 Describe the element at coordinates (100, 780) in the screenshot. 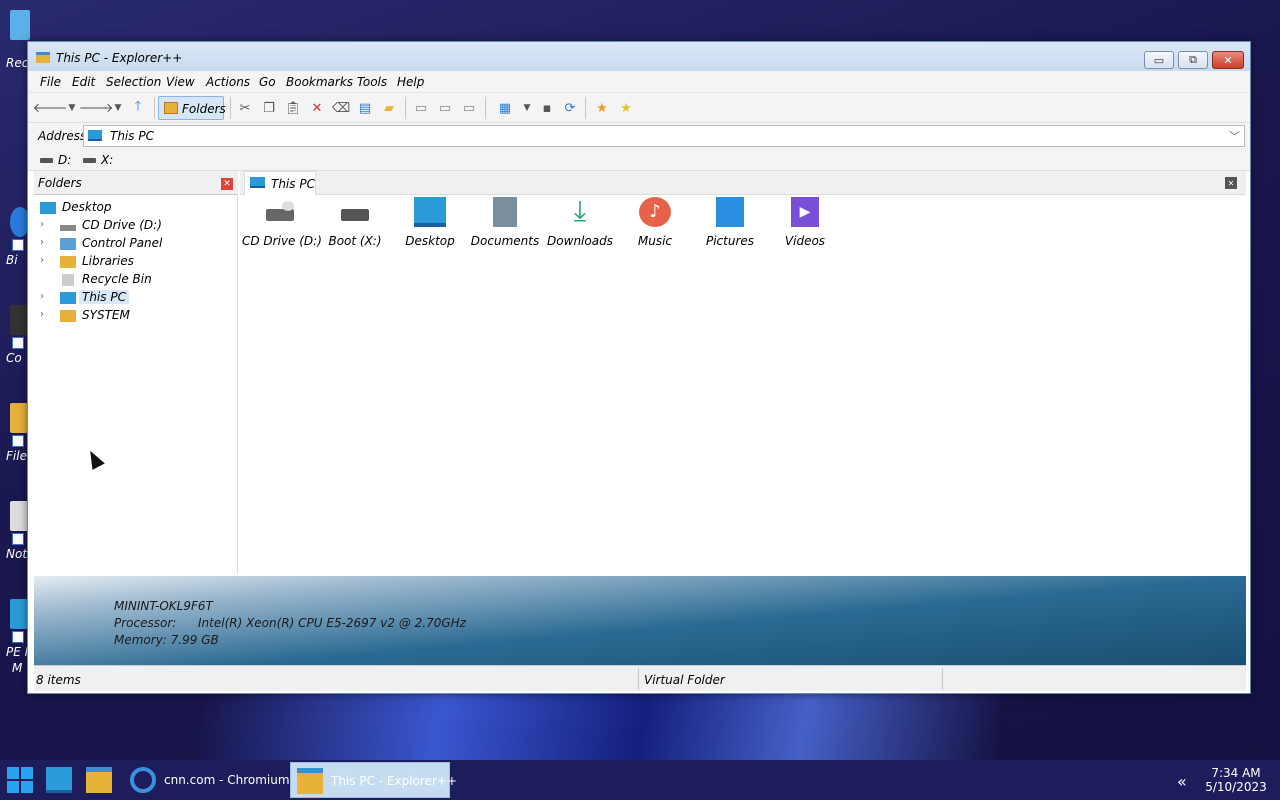

I see `taskbar-app-file-explorer` at that location.